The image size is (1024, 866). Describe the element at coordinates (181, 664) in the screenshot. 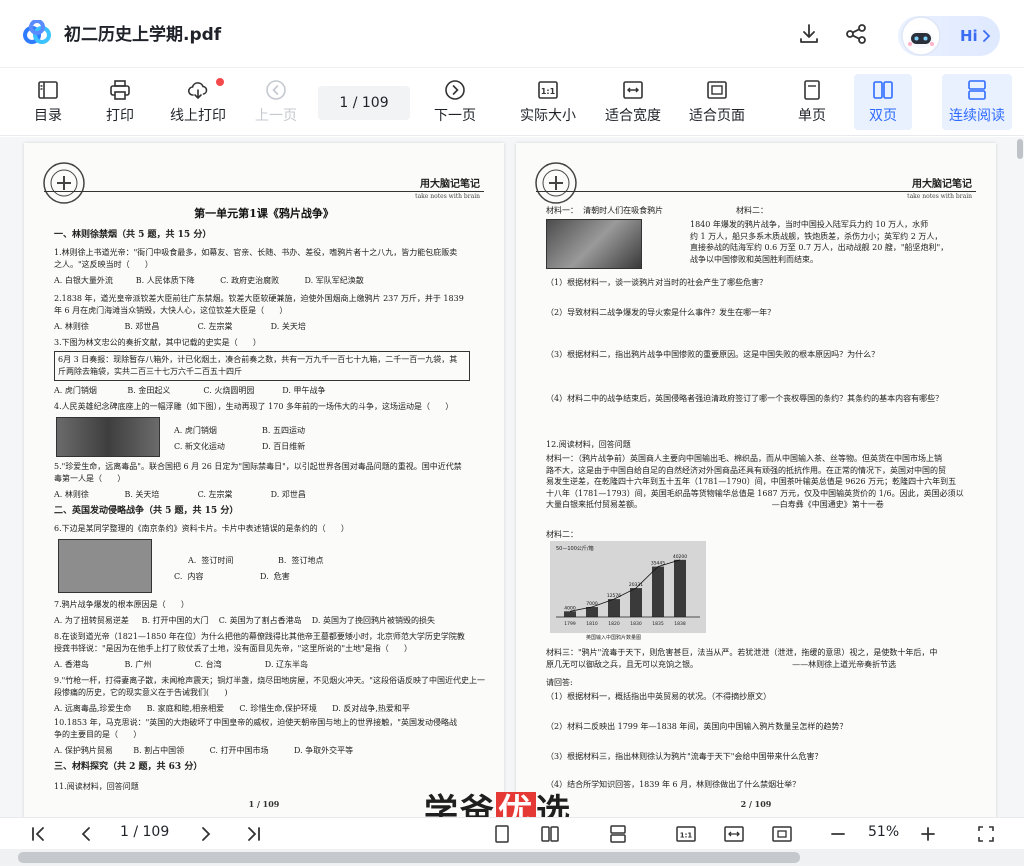

I see `question-options: A. 香港岛 B. 广州 C. 台湾 D. 辽东半岛` at that location.